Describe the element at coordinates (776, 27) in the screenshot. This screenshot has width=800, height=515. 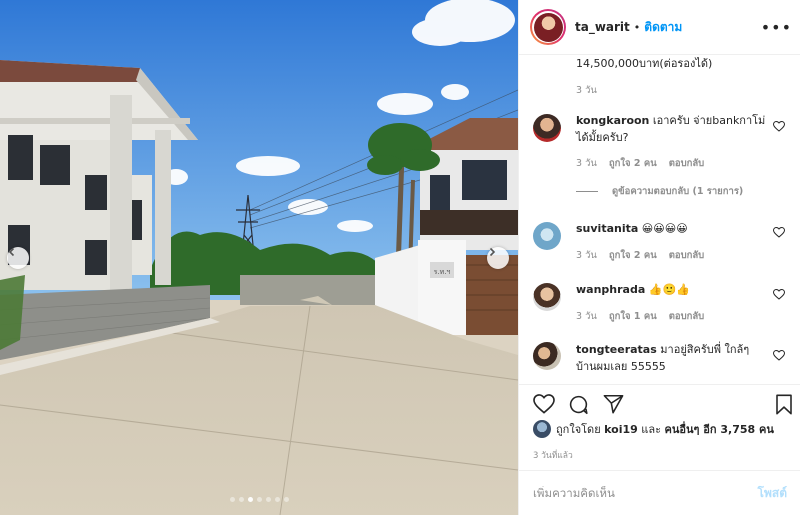
I see `more-options-icon: •••` at that location.